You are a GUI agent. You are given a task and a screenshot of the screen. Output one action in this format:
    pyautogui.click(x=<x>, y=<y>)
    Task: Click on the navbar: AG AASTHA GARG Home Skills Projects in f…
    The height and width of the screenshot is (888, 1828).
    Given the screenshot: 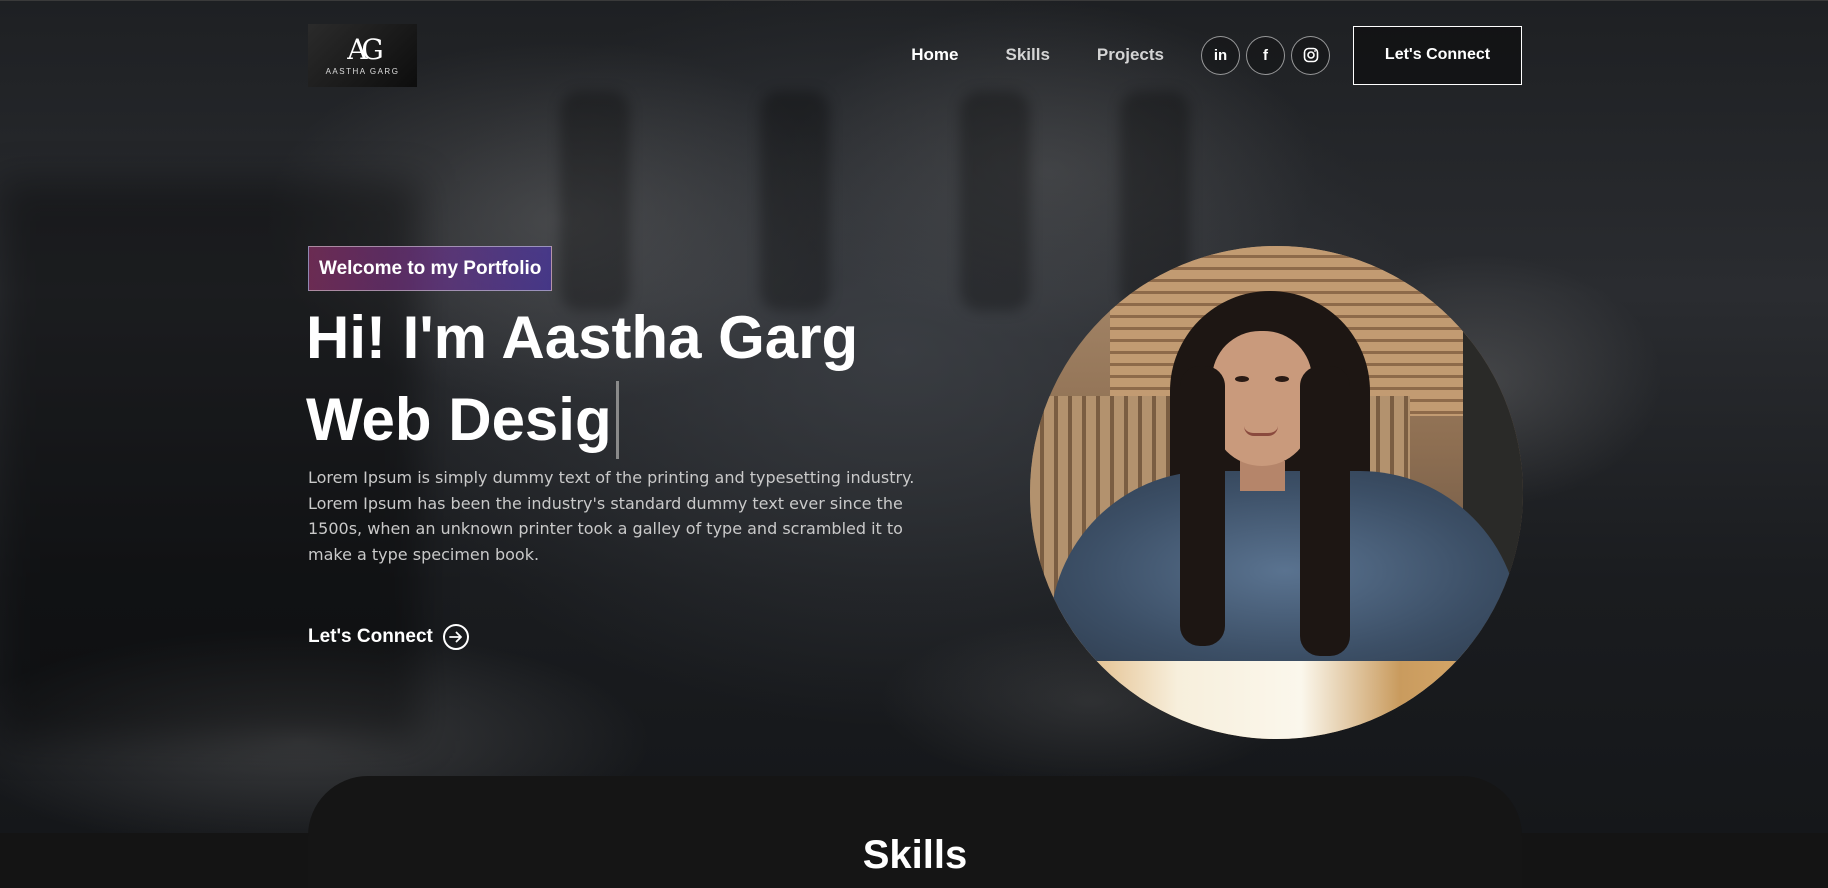 What is the action you would take?
    pyautogui.click(x=915, y=55)
    